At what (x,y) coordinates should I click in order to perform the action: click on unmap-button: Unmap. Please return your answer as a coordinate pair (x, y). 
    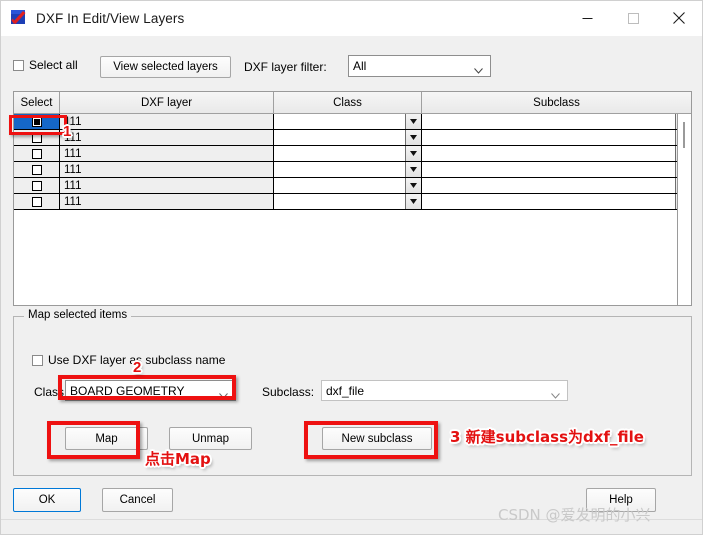
    Looking at the image, I should click on (210, 438).